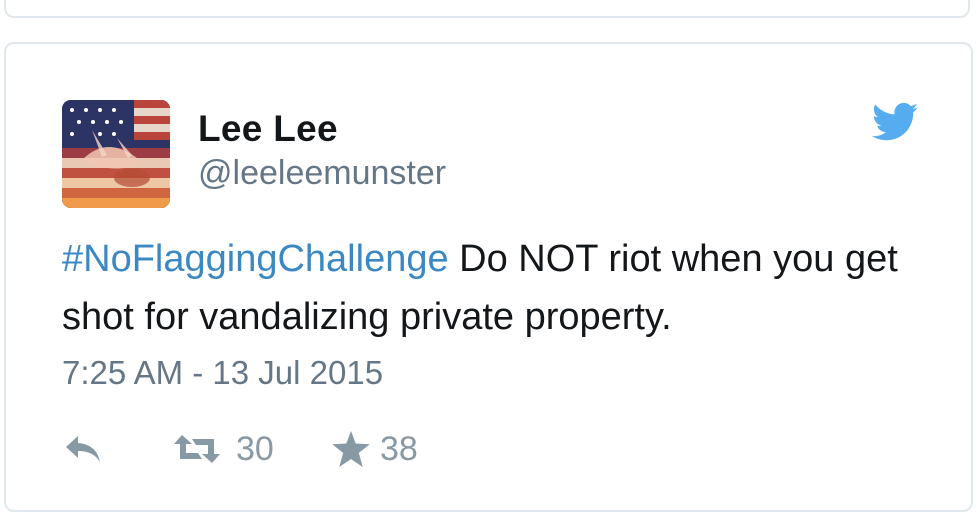 The width and height of the screenshot is (980, 520). I want to click on retweet-button: 30, so click(223, 449).